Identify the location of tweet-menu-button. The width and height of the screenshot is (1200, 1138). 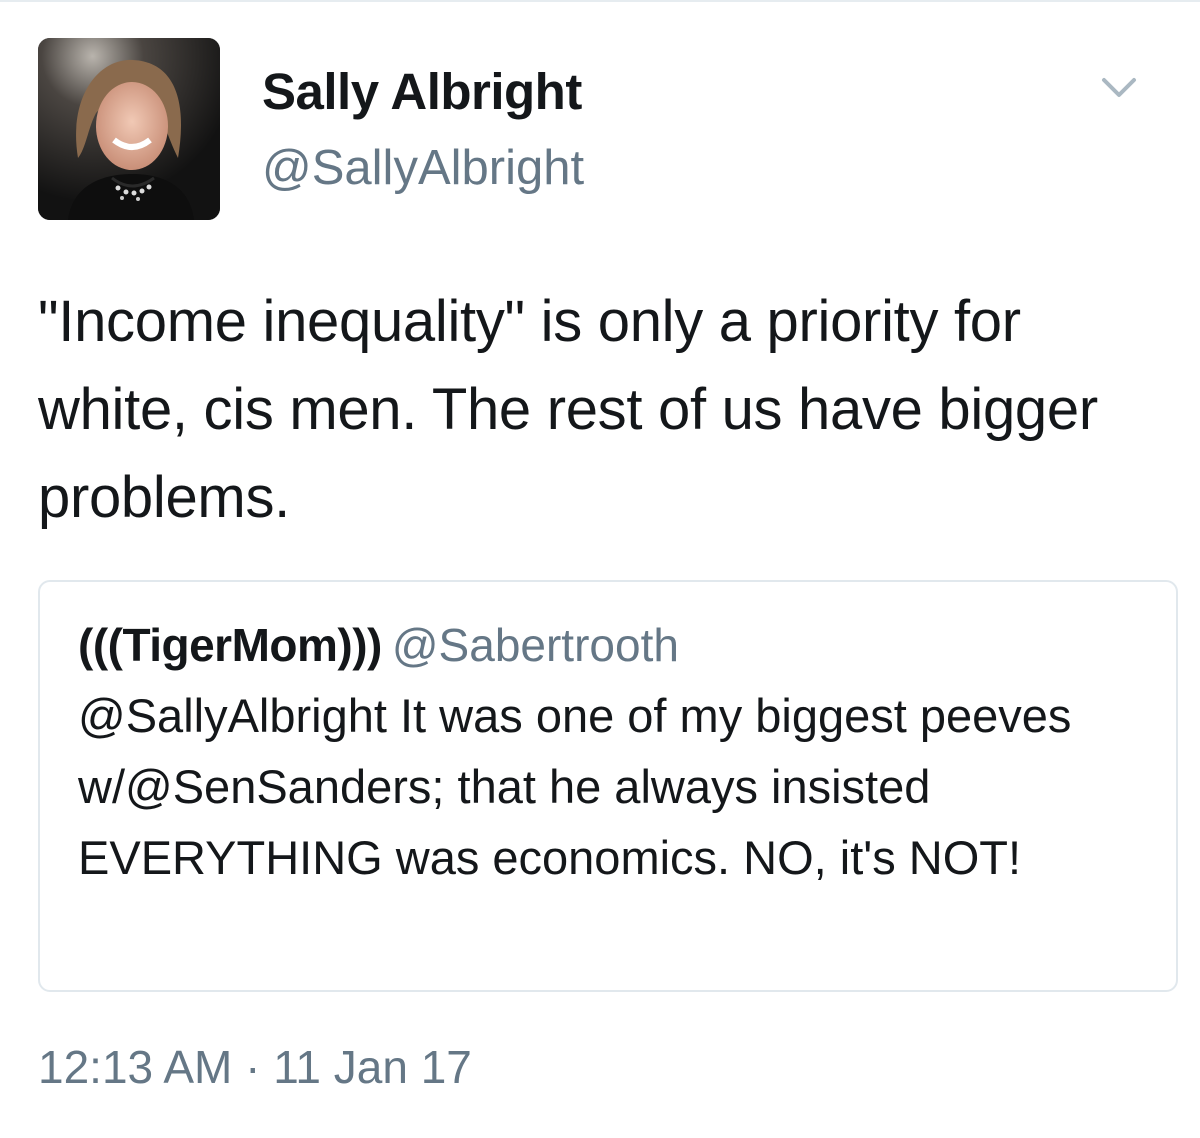
(1119, 88).